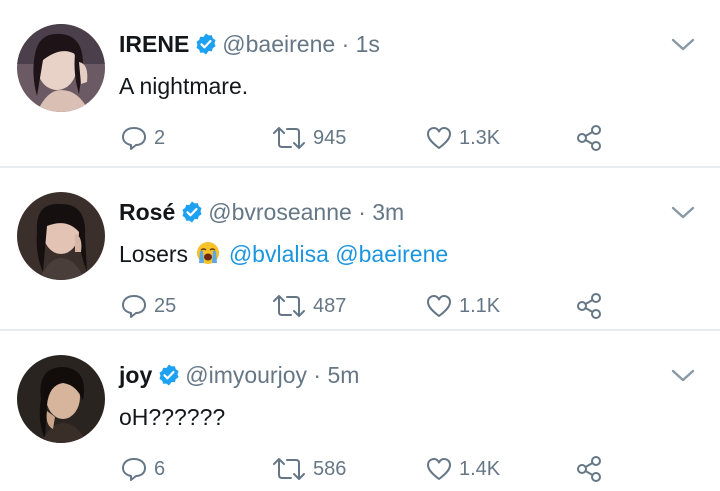  I want to click on tweet-text-content: oH??????, so click(172, 417).